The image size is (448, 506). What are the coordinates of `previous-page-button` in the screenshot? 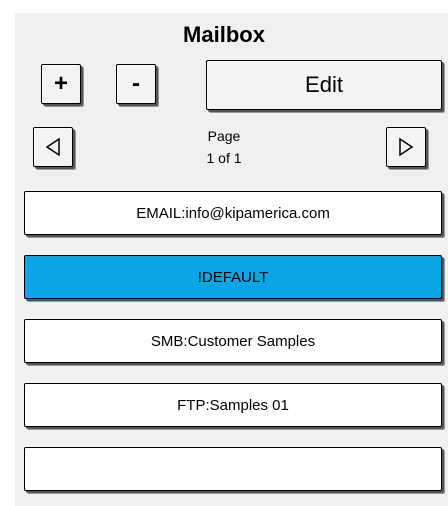 It's located at (53, 147).